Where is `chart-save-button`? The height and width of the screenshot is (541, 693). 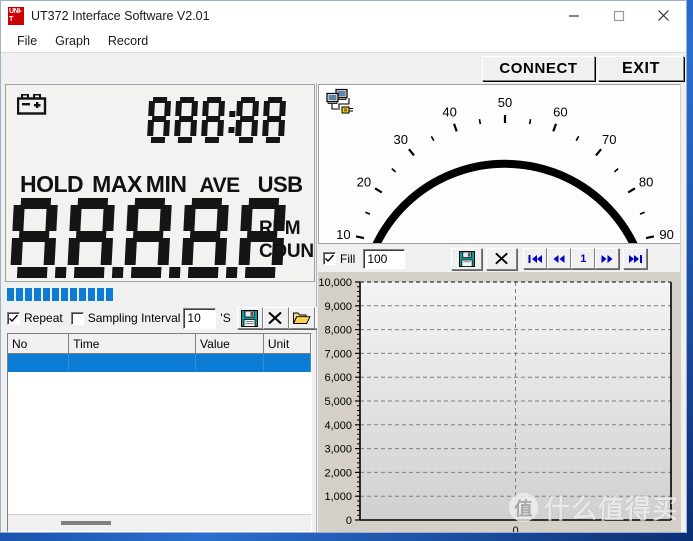 chart-save-button is located at coordinates (467, 258).